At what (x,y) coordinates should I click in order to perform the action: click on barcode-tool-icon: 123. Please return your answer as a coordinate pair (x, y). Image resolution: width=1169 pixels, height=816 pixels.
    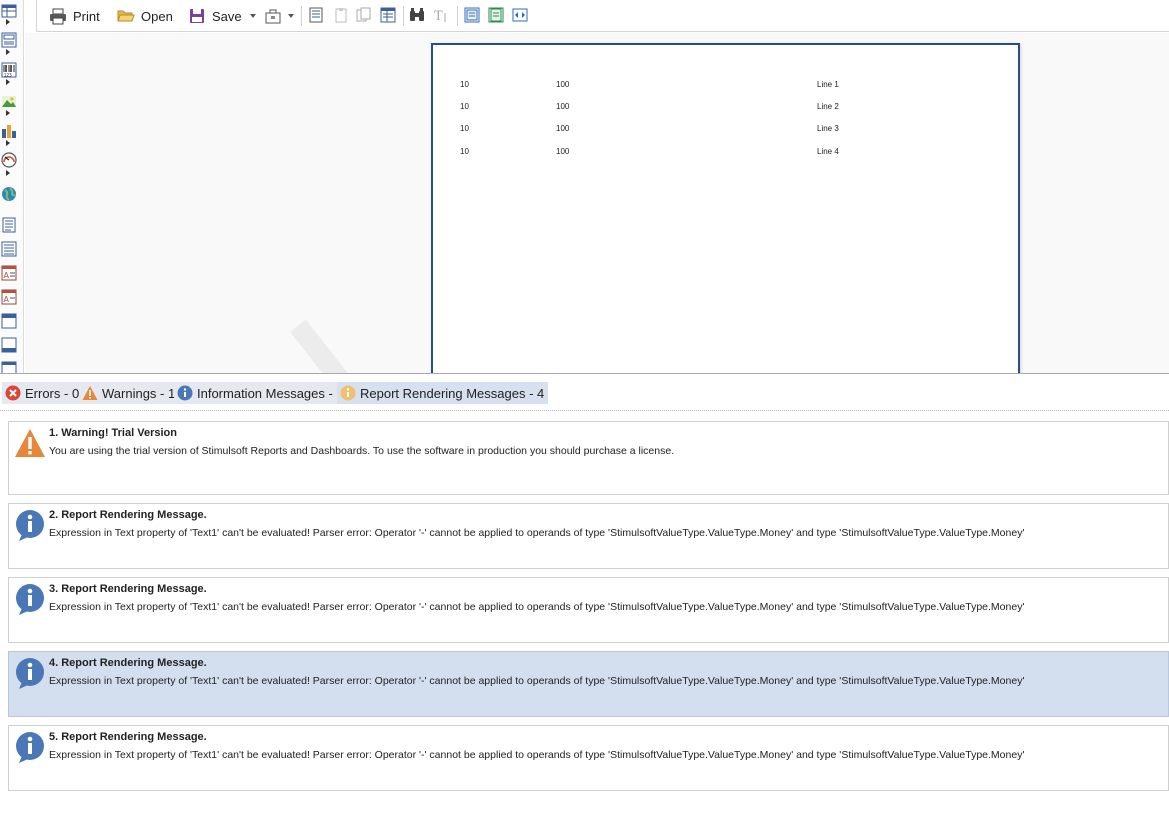
    Looking at the image, I should click on (10, 70).